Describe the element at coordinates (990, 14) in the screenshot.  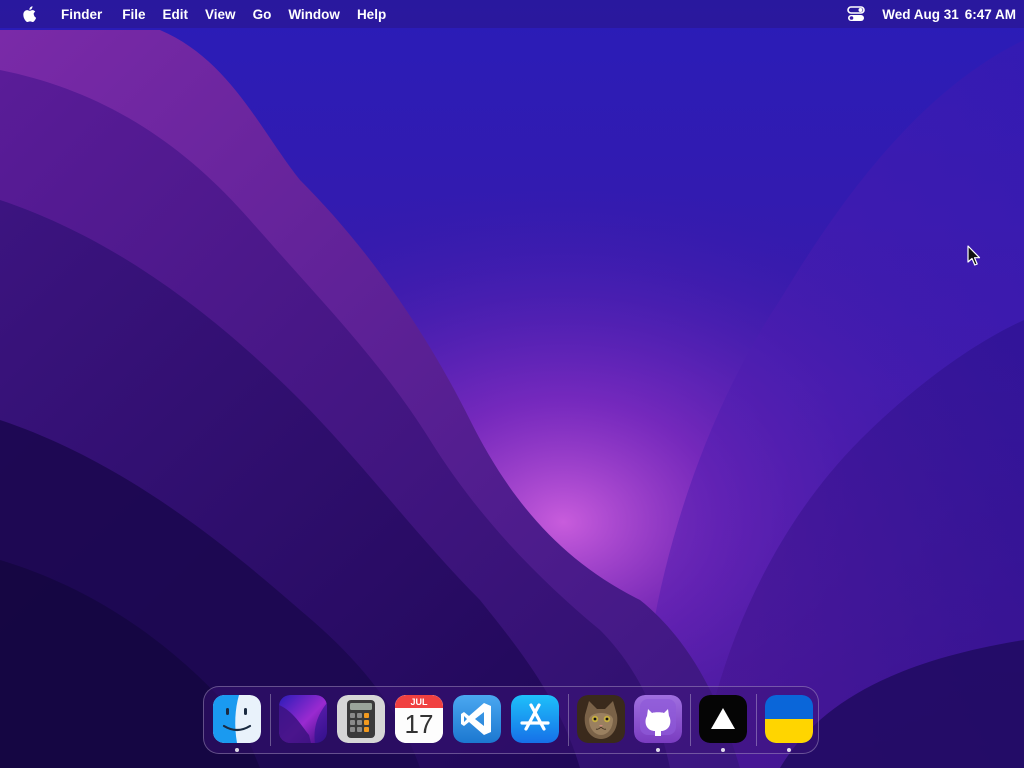
I see `clock-time: 6:47 AM` at that location.